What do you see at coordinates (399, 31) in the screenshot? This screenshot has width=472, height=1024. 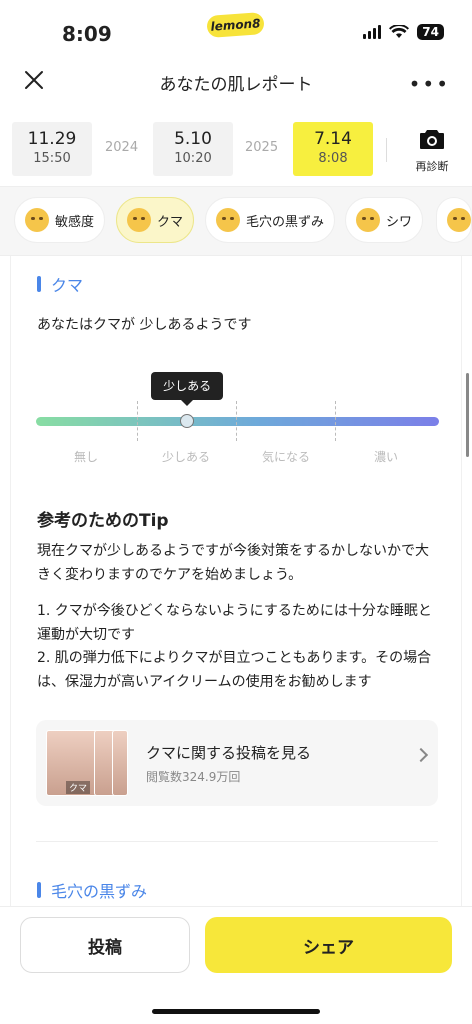 I see `wifi-icon` at bounding box center [399, 31].